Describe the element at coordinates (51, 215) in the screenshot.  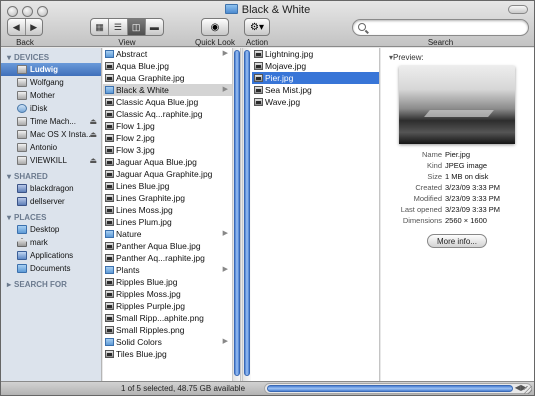
I see `sidebar-section-places: PLACES` at that location.